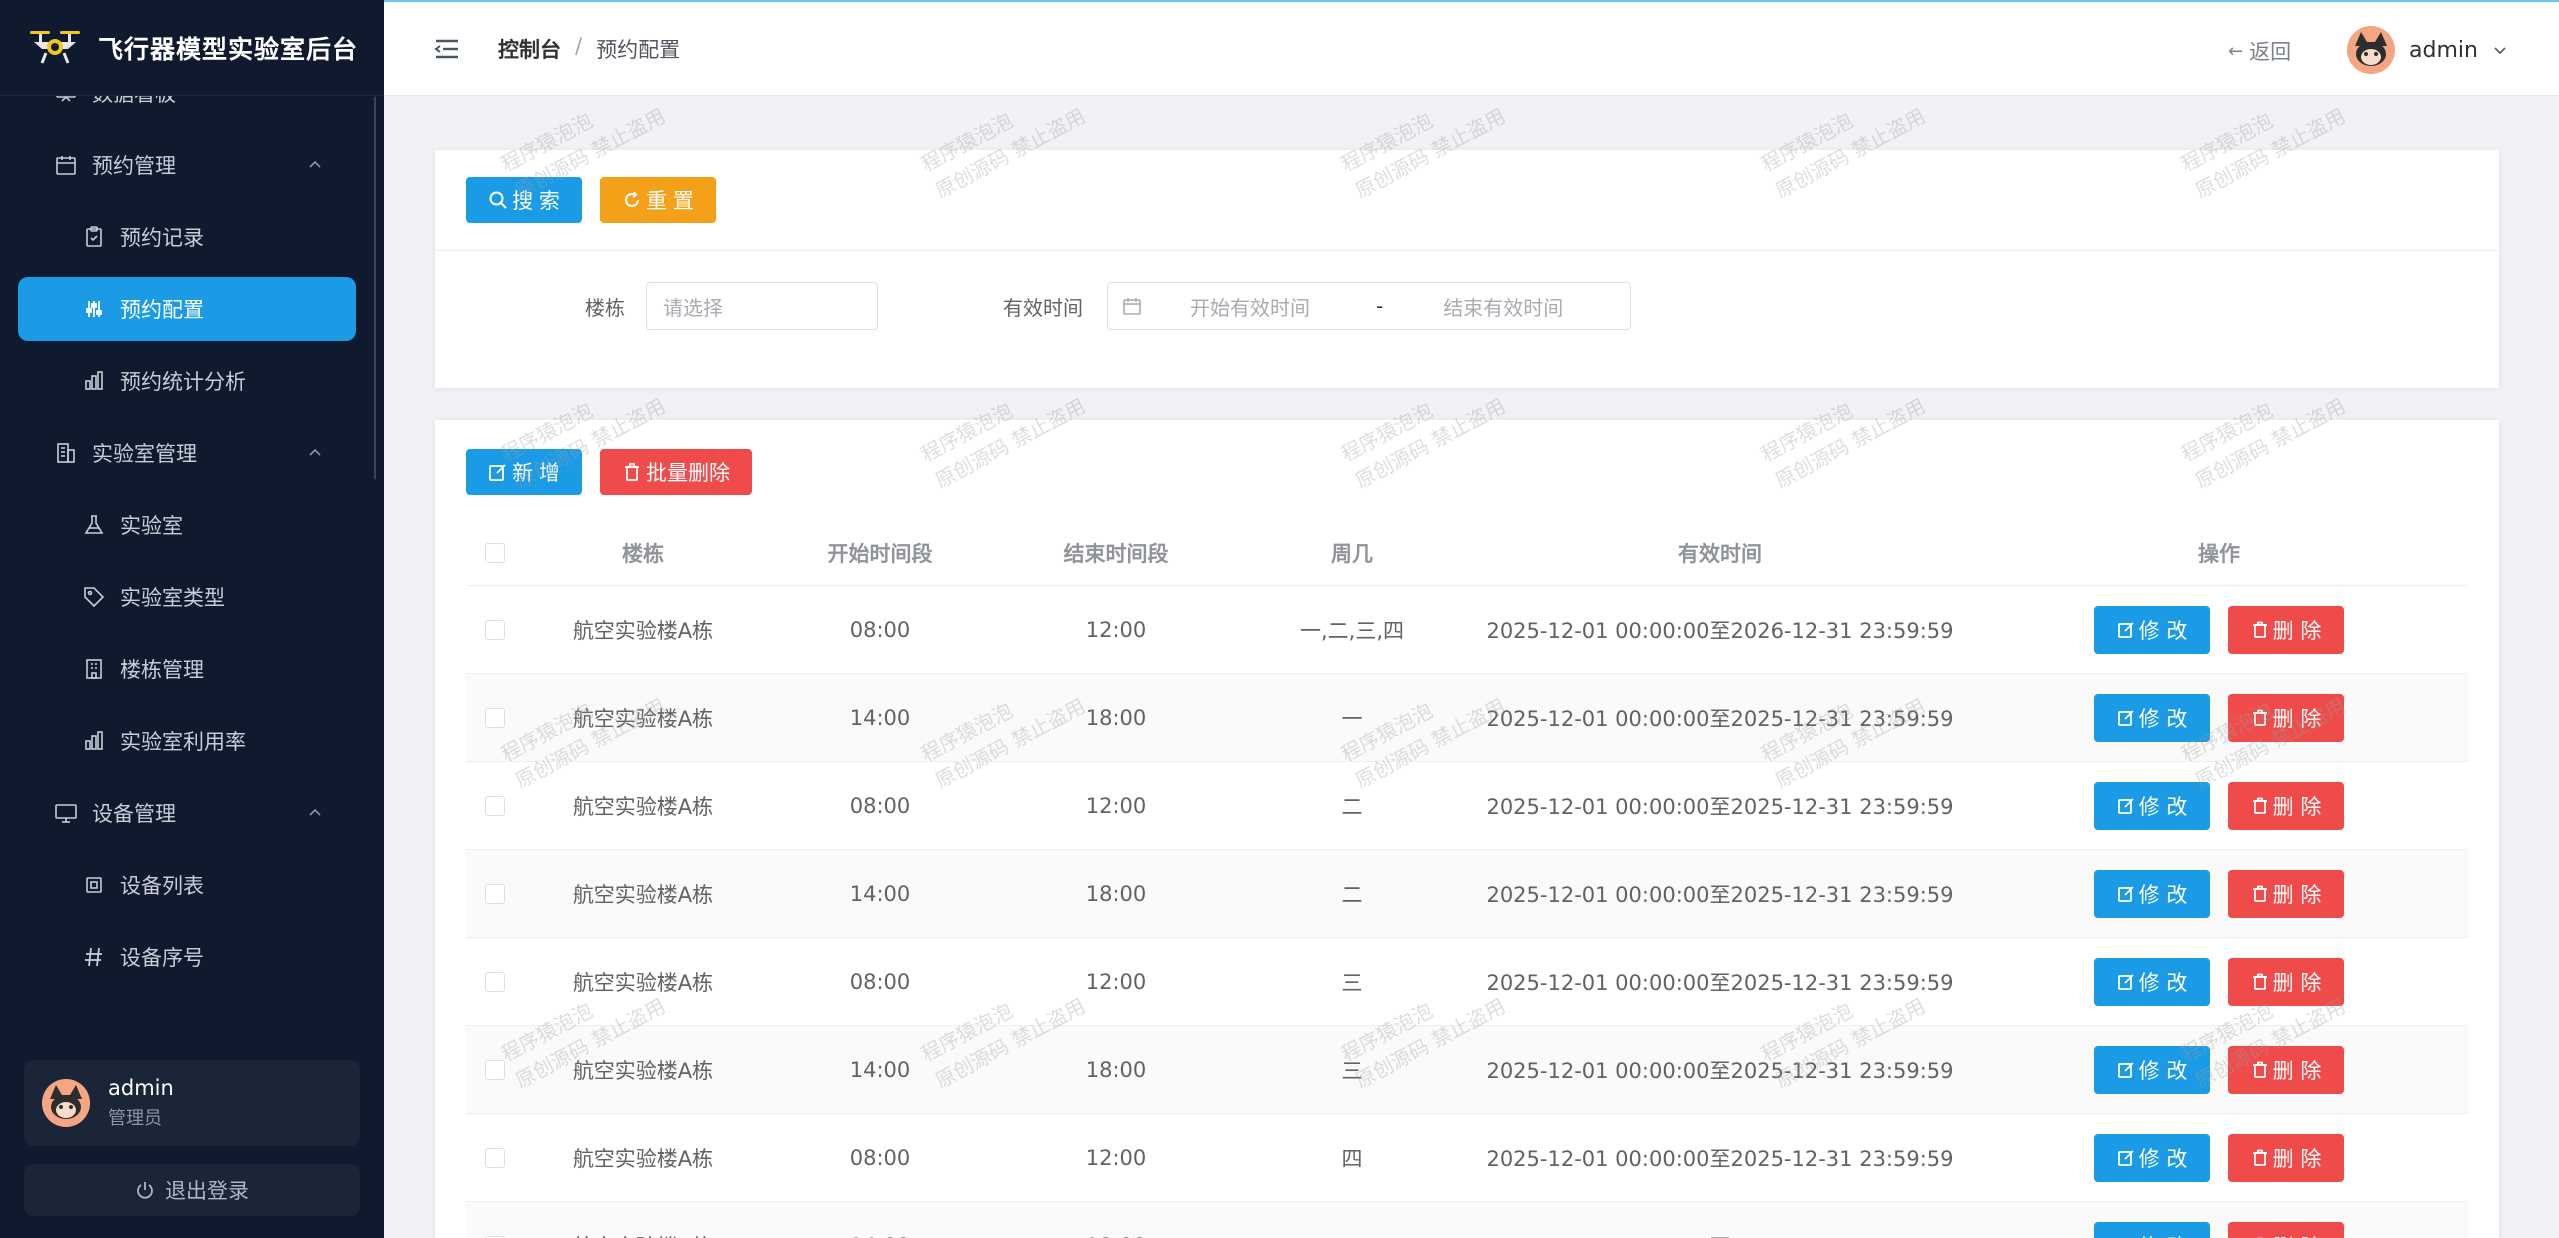 The width and height of the screenshot is (2559, 1238). I want to click on add-button: 新 增, so click(524, 472).